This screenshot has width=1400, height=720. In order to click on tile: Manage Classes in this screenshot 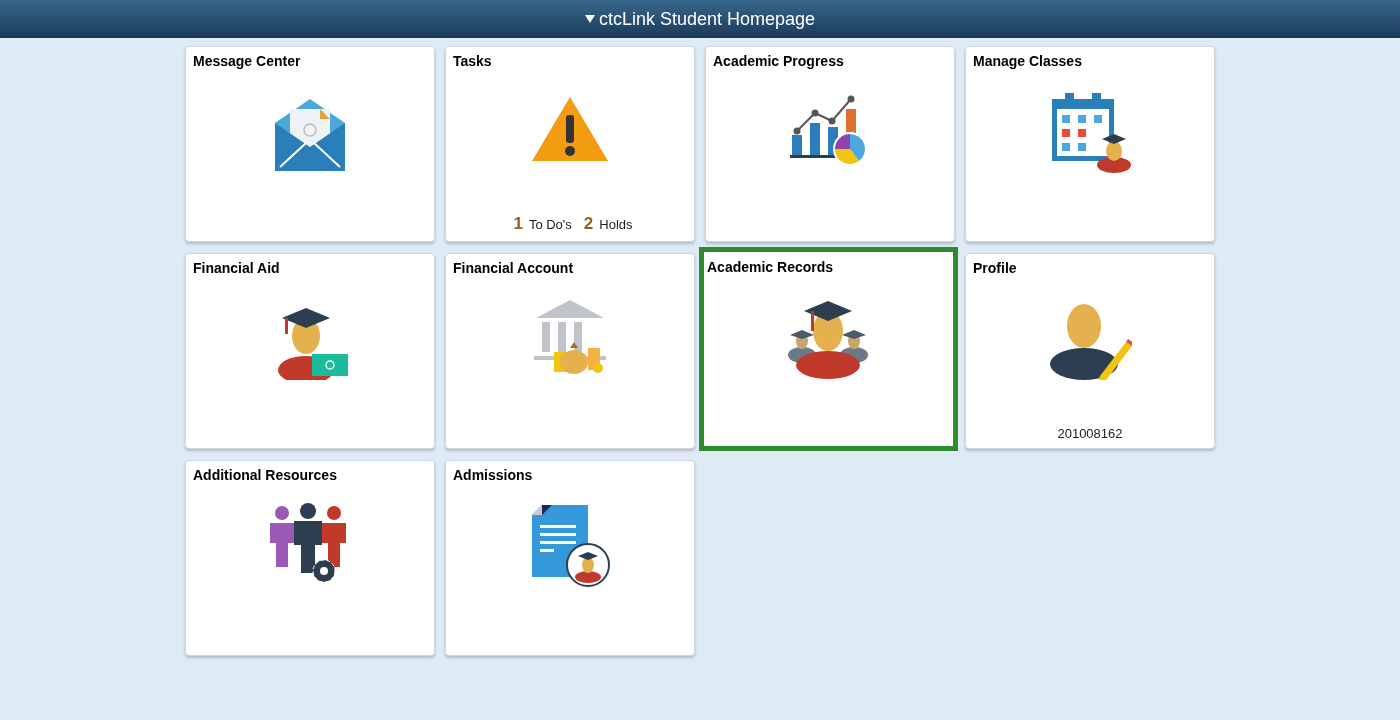, I will do `click(1090, 144)`.